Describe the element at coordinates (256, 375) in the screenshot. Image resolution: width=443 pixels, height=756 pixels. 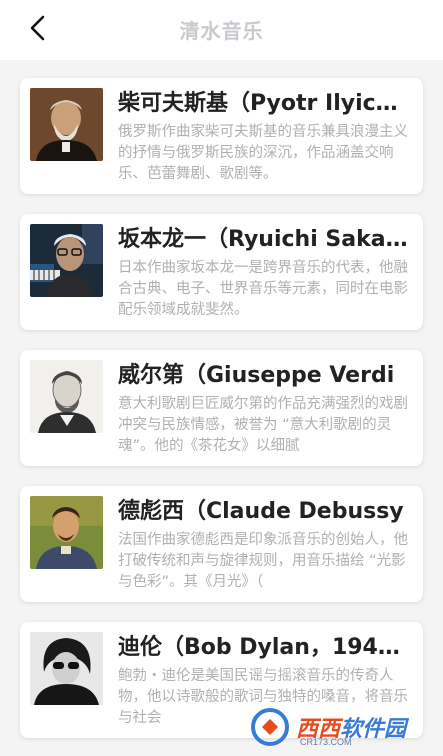
I see `composer-name: 威尔第（Giuseppe Verdi` at that location.